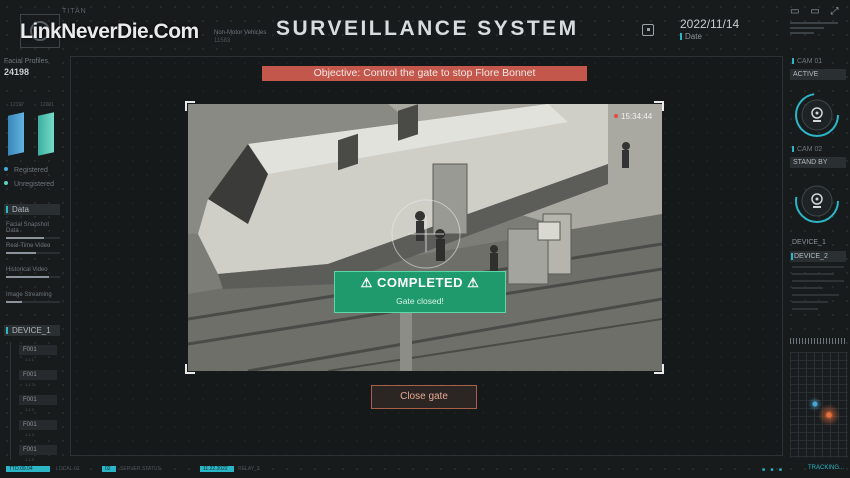 This screenshot has height=478, width=850. I want to click on cam1-status: ACTIVE, so click(818, 74).